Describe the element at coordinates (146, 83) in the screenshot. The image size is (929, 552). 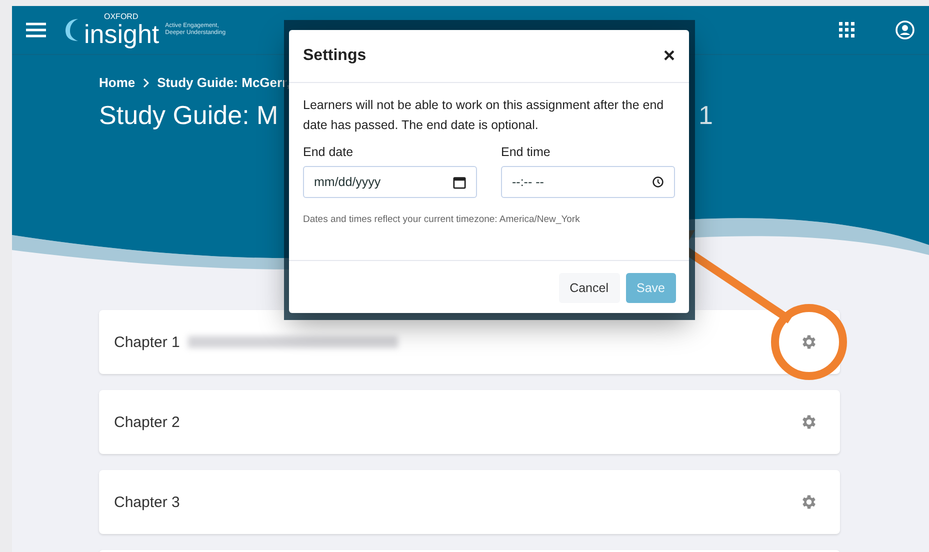
I see `chevron-icon` at that location.